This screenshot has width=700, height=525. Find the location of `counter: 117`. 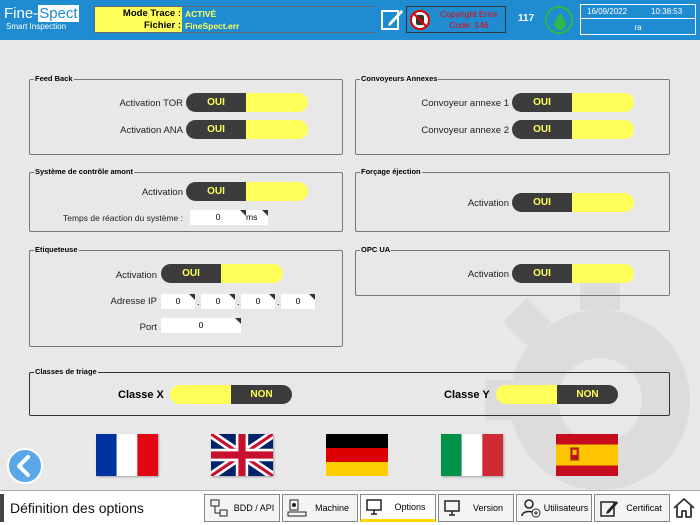

counter: 117 is located at coordinates (526, 18).